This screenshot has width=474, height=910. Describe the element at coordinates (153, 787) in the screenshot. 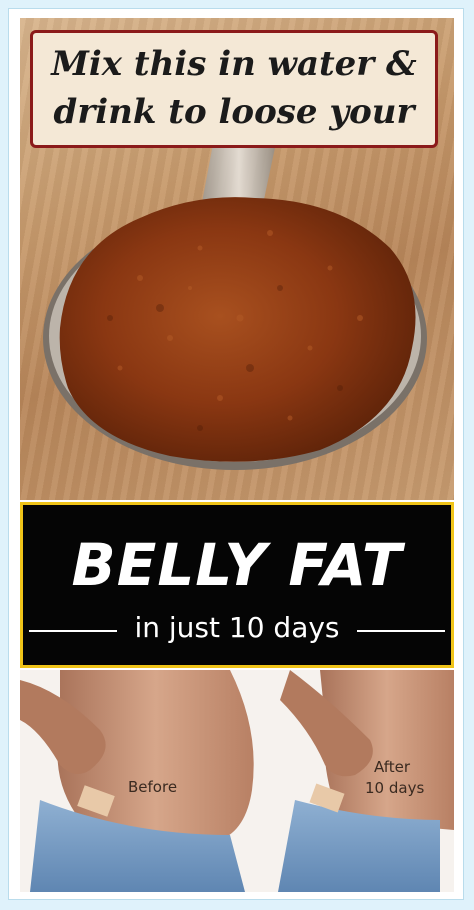

I see `before-label: Before` at that location.